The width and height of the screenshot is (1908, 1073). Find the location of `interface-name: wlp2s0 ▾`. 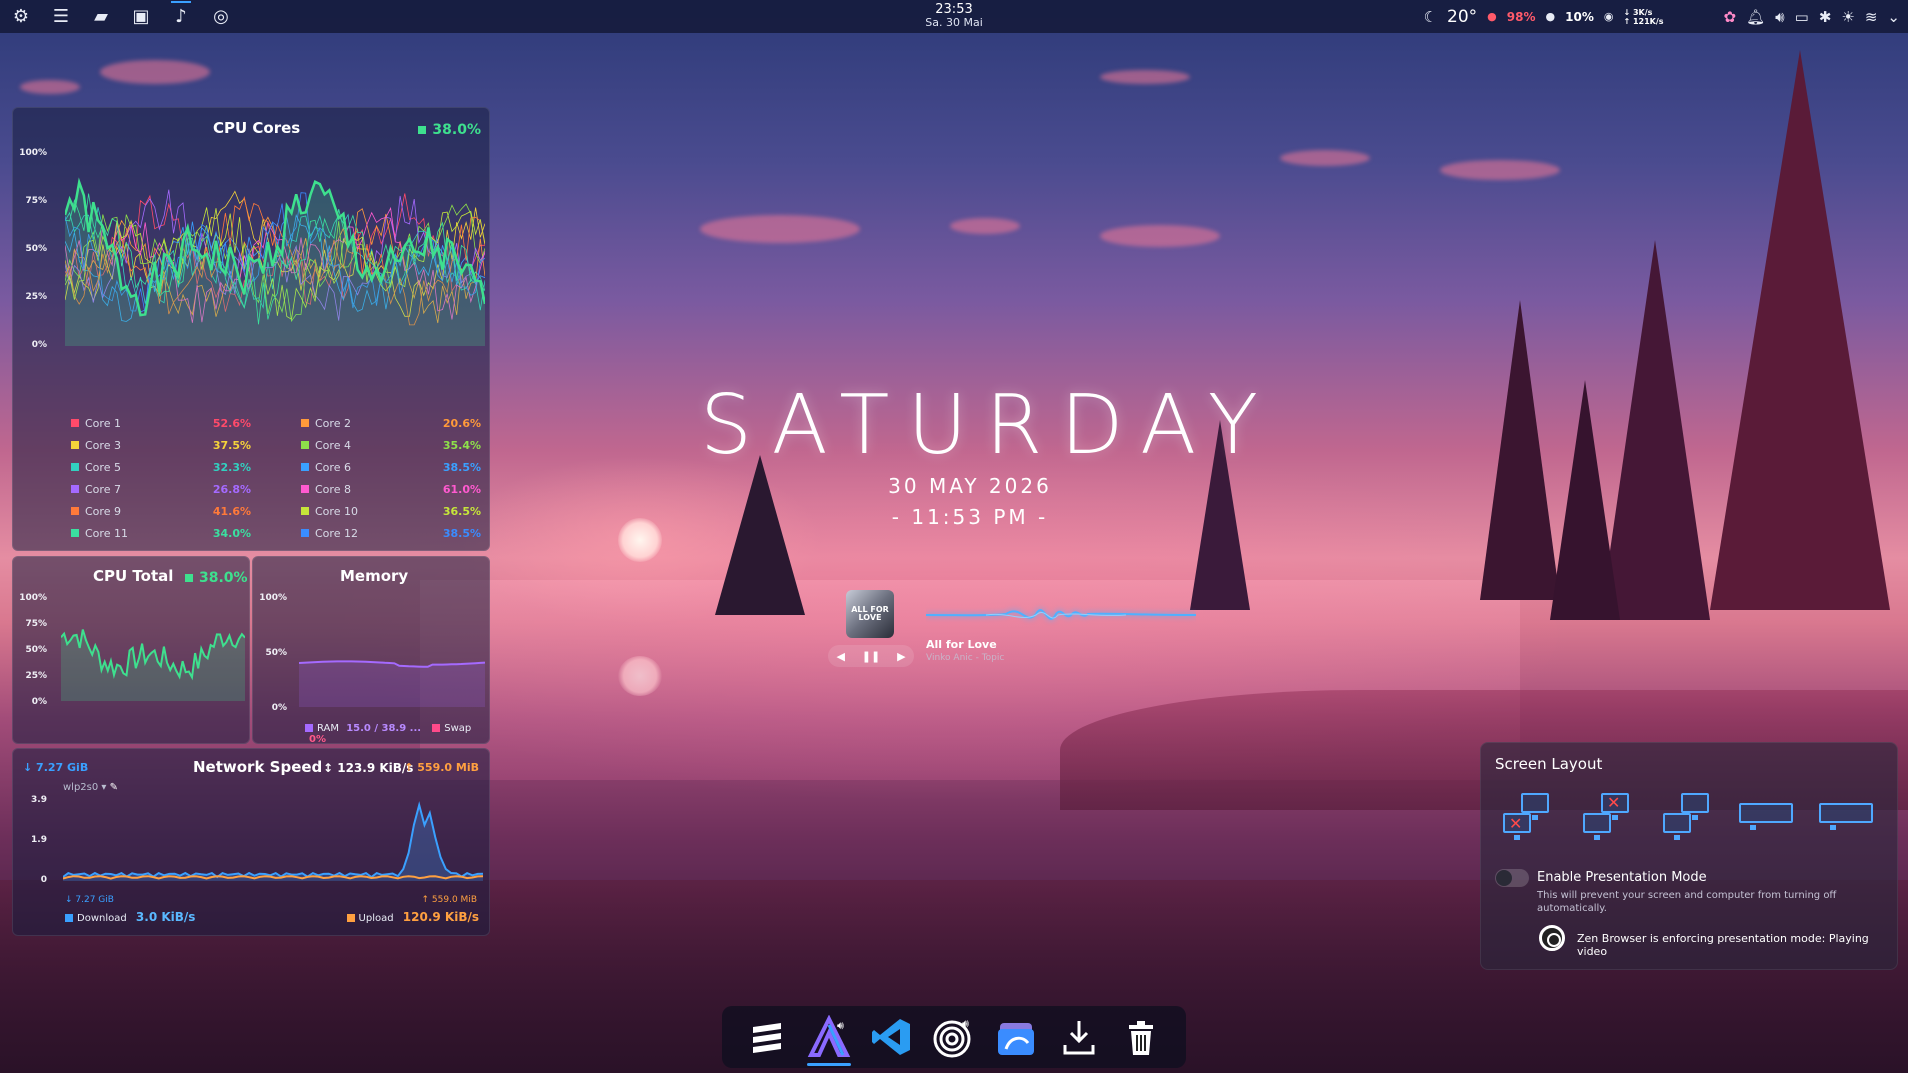

interface-name: wlp2s0 ▾ is located at coordinates (85, 787).